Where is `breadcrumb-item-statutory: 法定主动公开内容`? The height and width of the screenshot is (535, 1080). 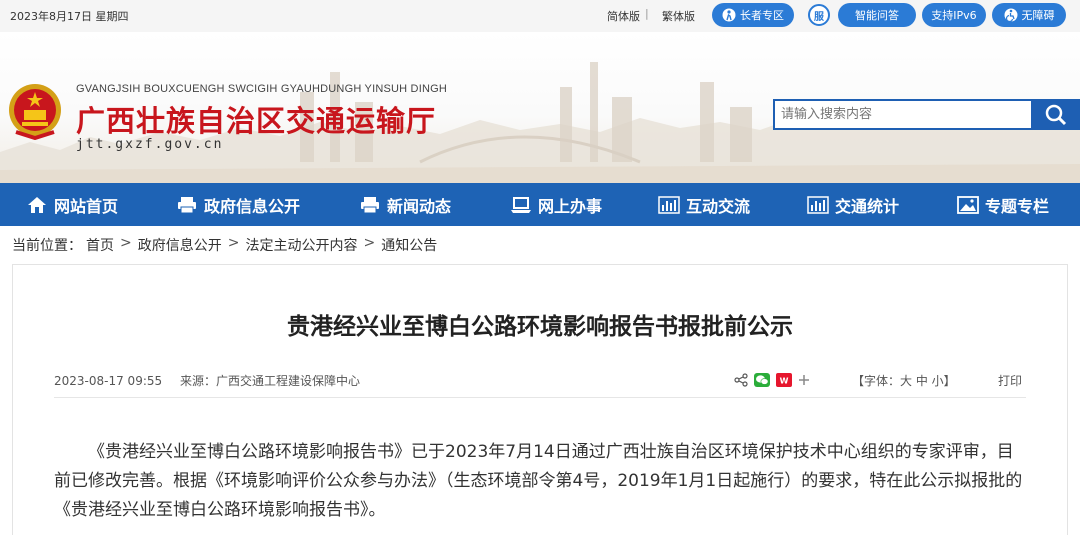
breadcrumb-item-statutory: 法定主动公开内容 is located at coordinates (301, 245).